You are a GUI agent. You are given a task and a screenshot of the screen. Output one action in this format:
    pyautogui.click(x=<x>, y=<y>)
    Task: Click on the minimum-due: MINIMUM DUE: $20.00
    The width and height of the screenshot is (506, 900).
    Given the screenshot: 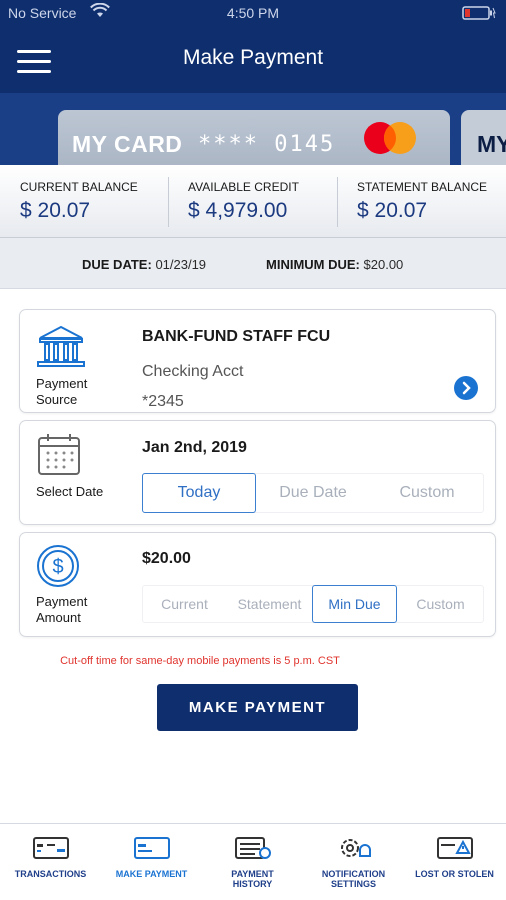 What is the action you would take?
    pyautogui.click(x=334, y=264)
    